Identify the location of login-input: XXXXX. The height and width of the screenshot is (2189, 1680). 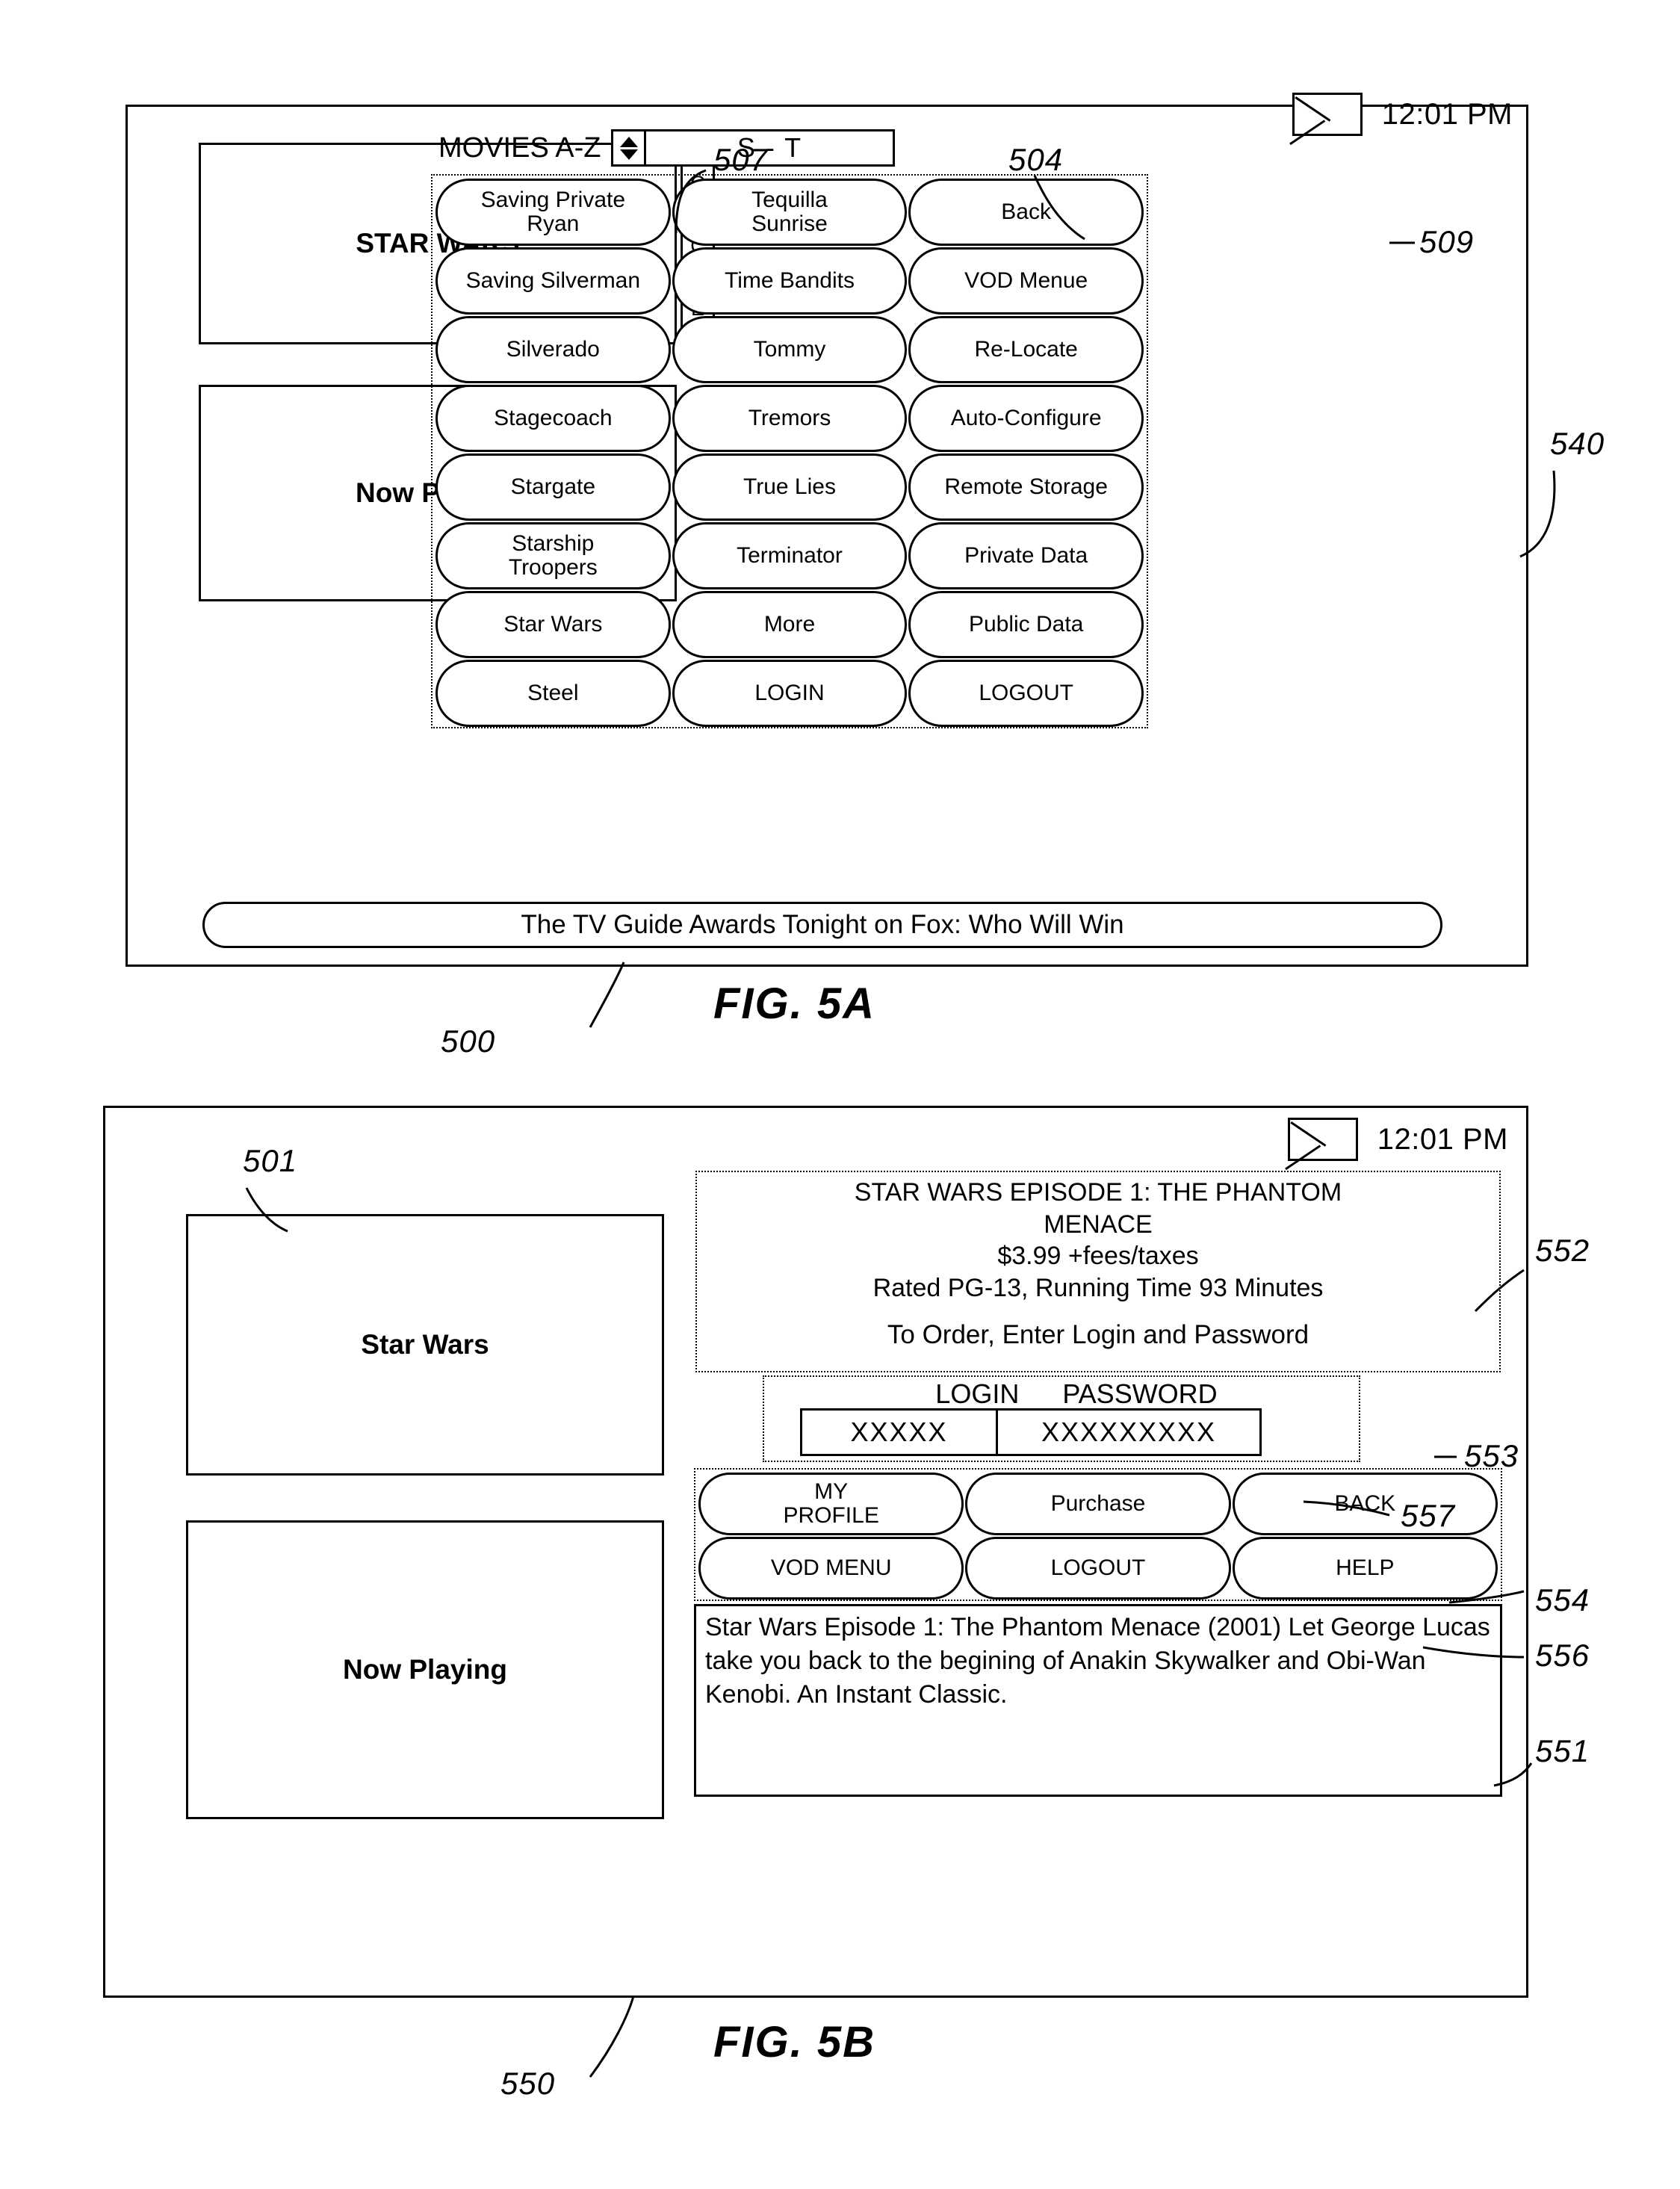
(900, 1432).